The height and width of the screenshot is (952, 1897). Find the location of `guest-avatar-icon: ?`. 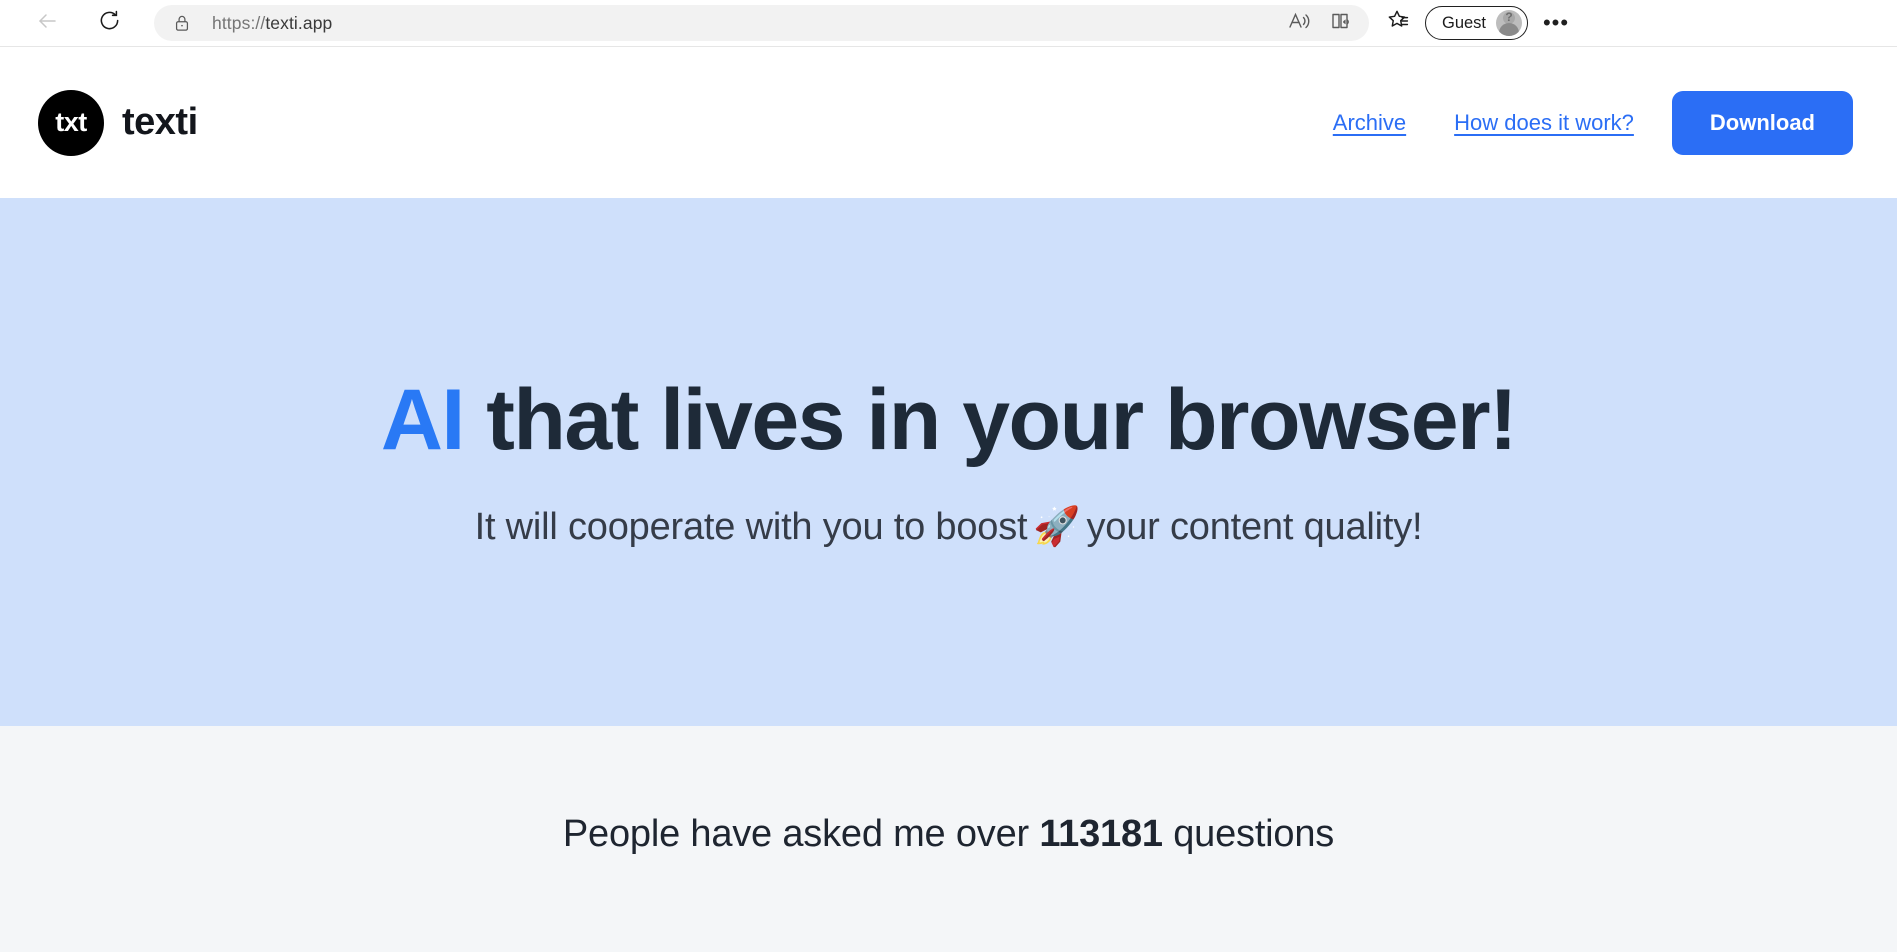

guest-avatar-icon: ? is located at coordinates (1509, 23).